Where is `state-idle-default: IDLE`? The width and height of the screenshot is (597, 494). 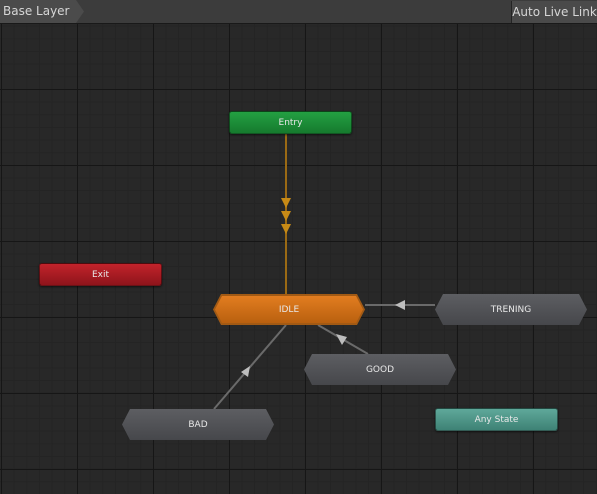
state-idle-default: IDLE is located at coordinates (289, 309).